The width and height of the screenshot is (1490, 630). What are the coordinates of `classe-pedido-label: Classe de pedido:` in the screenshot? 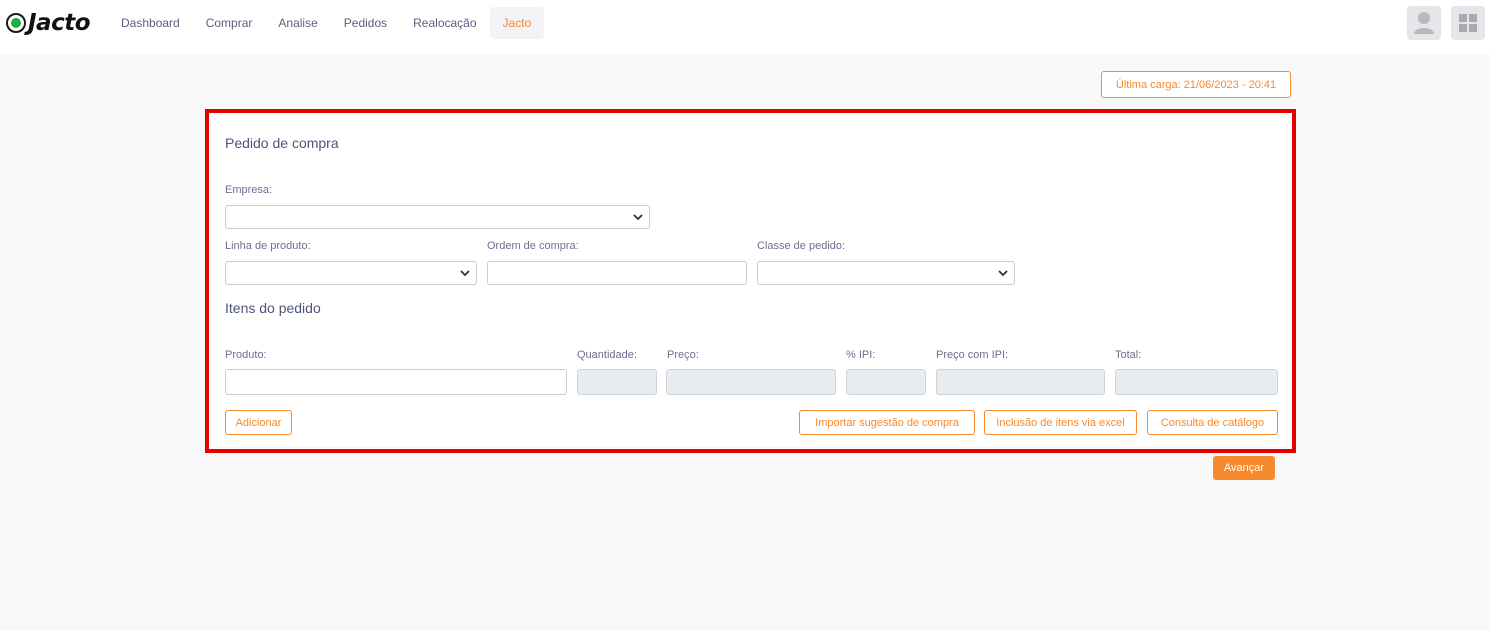 It's located at (801, 246).